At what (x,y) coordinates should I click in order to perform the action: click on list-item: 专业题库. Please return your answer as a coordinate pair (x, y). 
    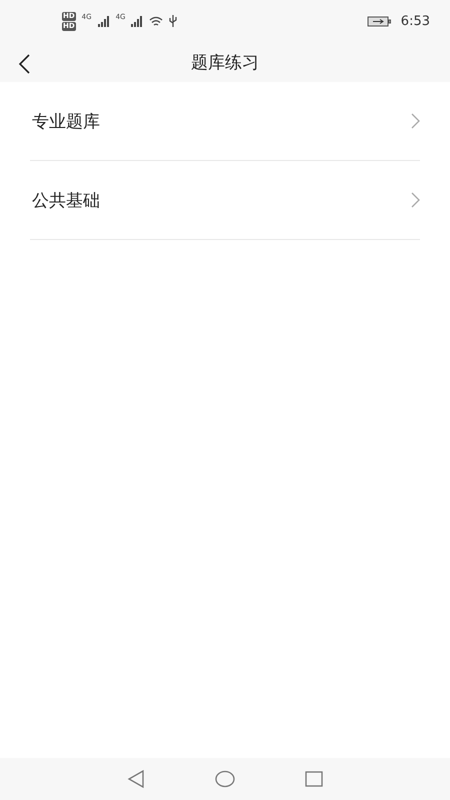
    Looking at the image, I should click on (225, 121).